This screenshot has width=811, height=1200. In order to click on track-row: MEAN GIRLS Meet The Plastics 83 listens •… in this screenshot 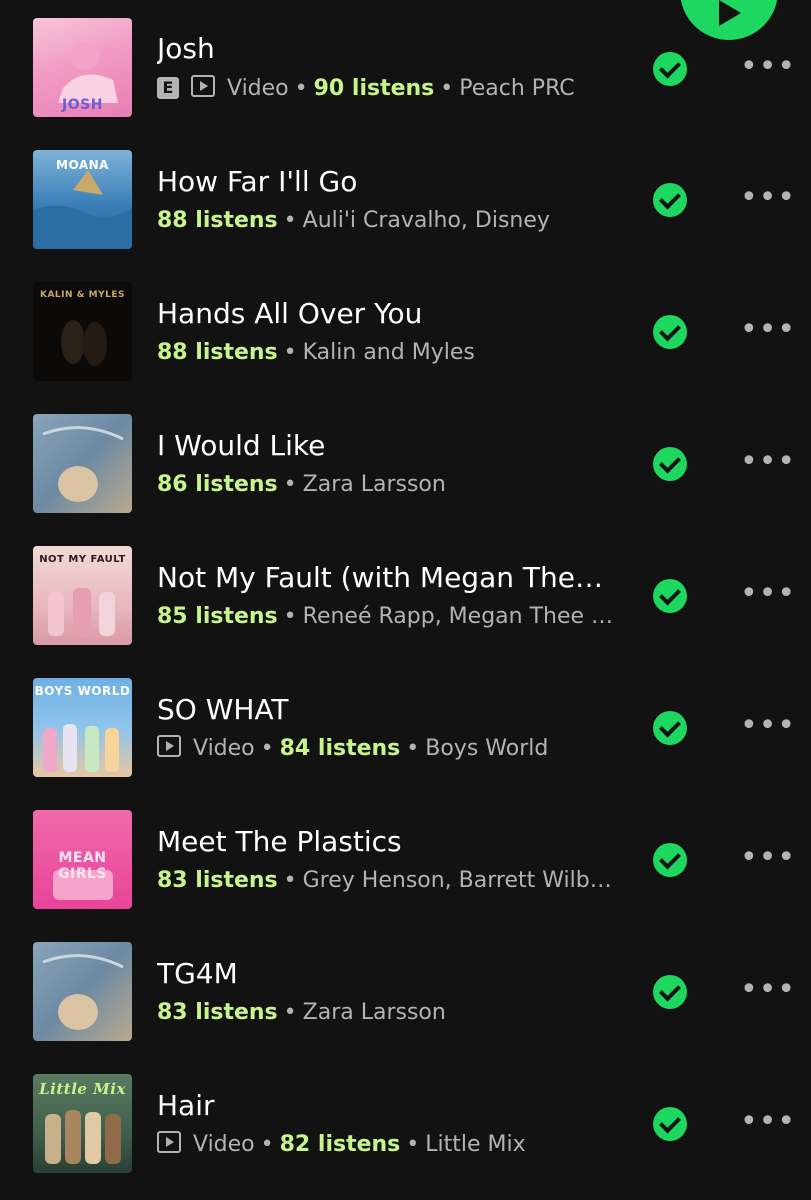, I will do `click(405, 858)`.